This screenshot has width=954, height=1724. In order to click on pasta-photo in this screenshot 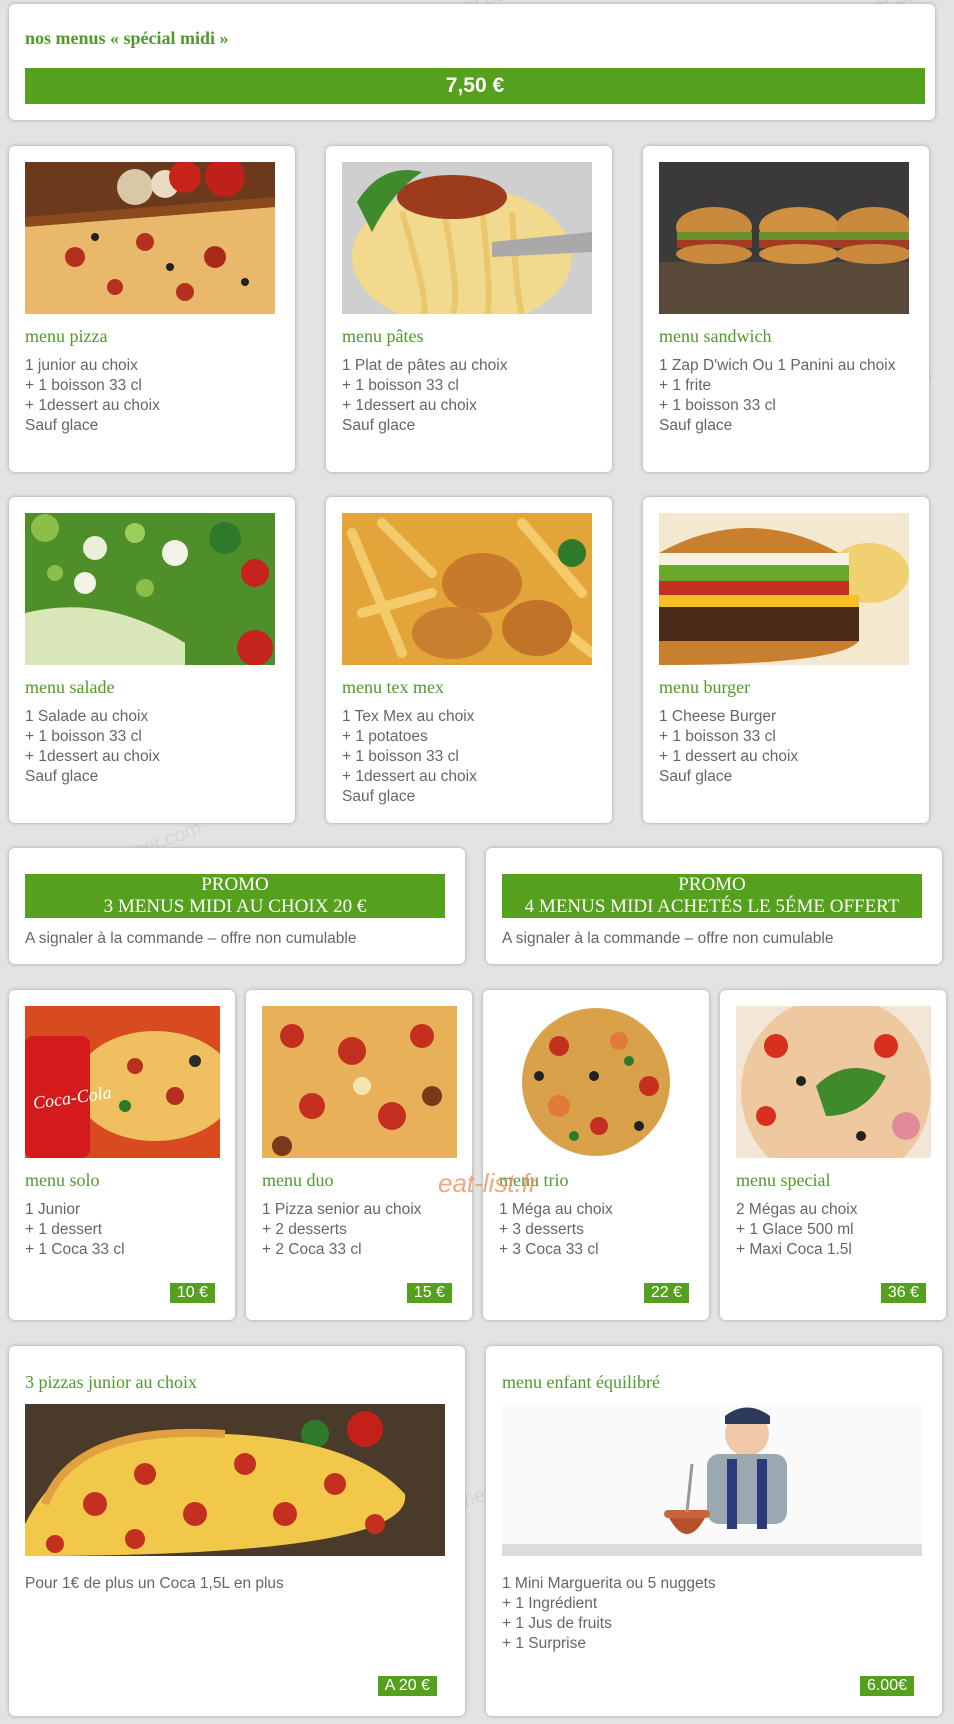, I will do `click(467, 238)`.